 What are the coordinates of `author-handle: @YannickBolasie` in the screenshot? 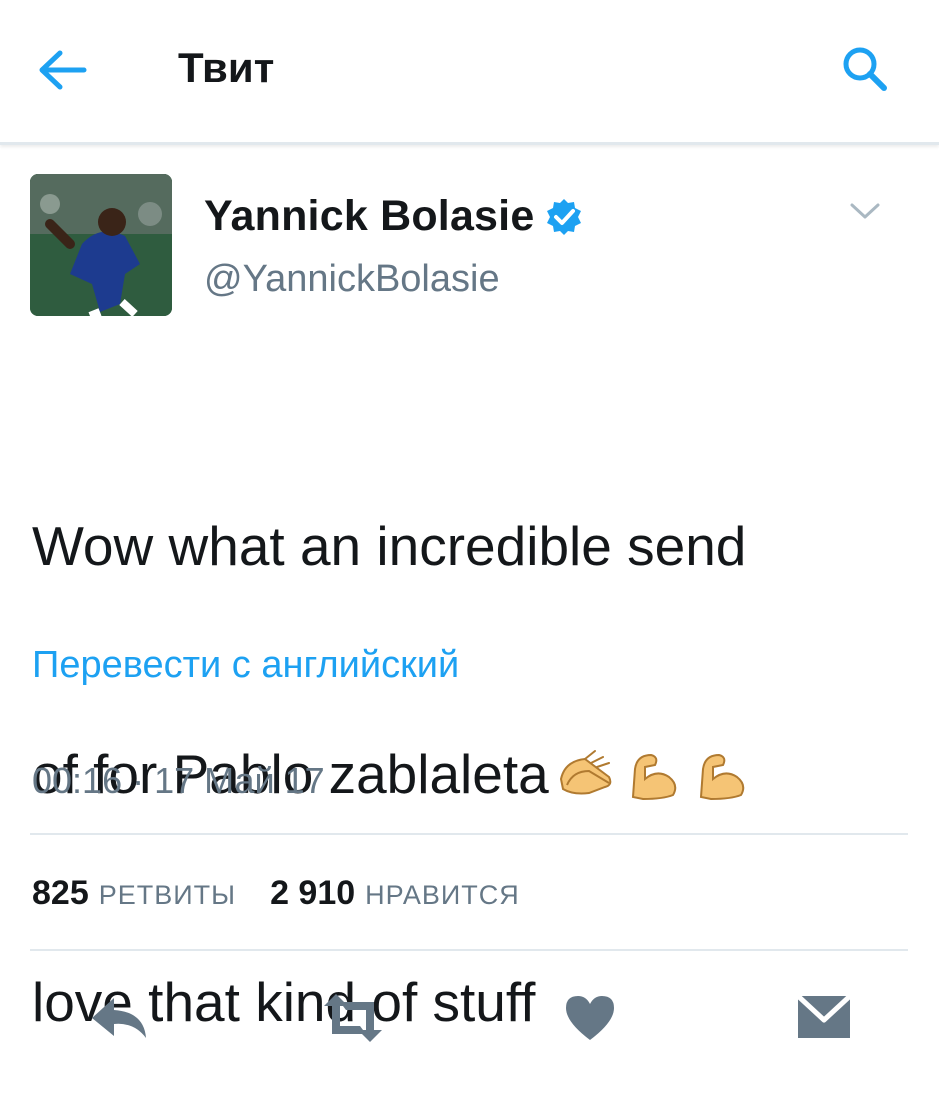 It's located at (352, 279).